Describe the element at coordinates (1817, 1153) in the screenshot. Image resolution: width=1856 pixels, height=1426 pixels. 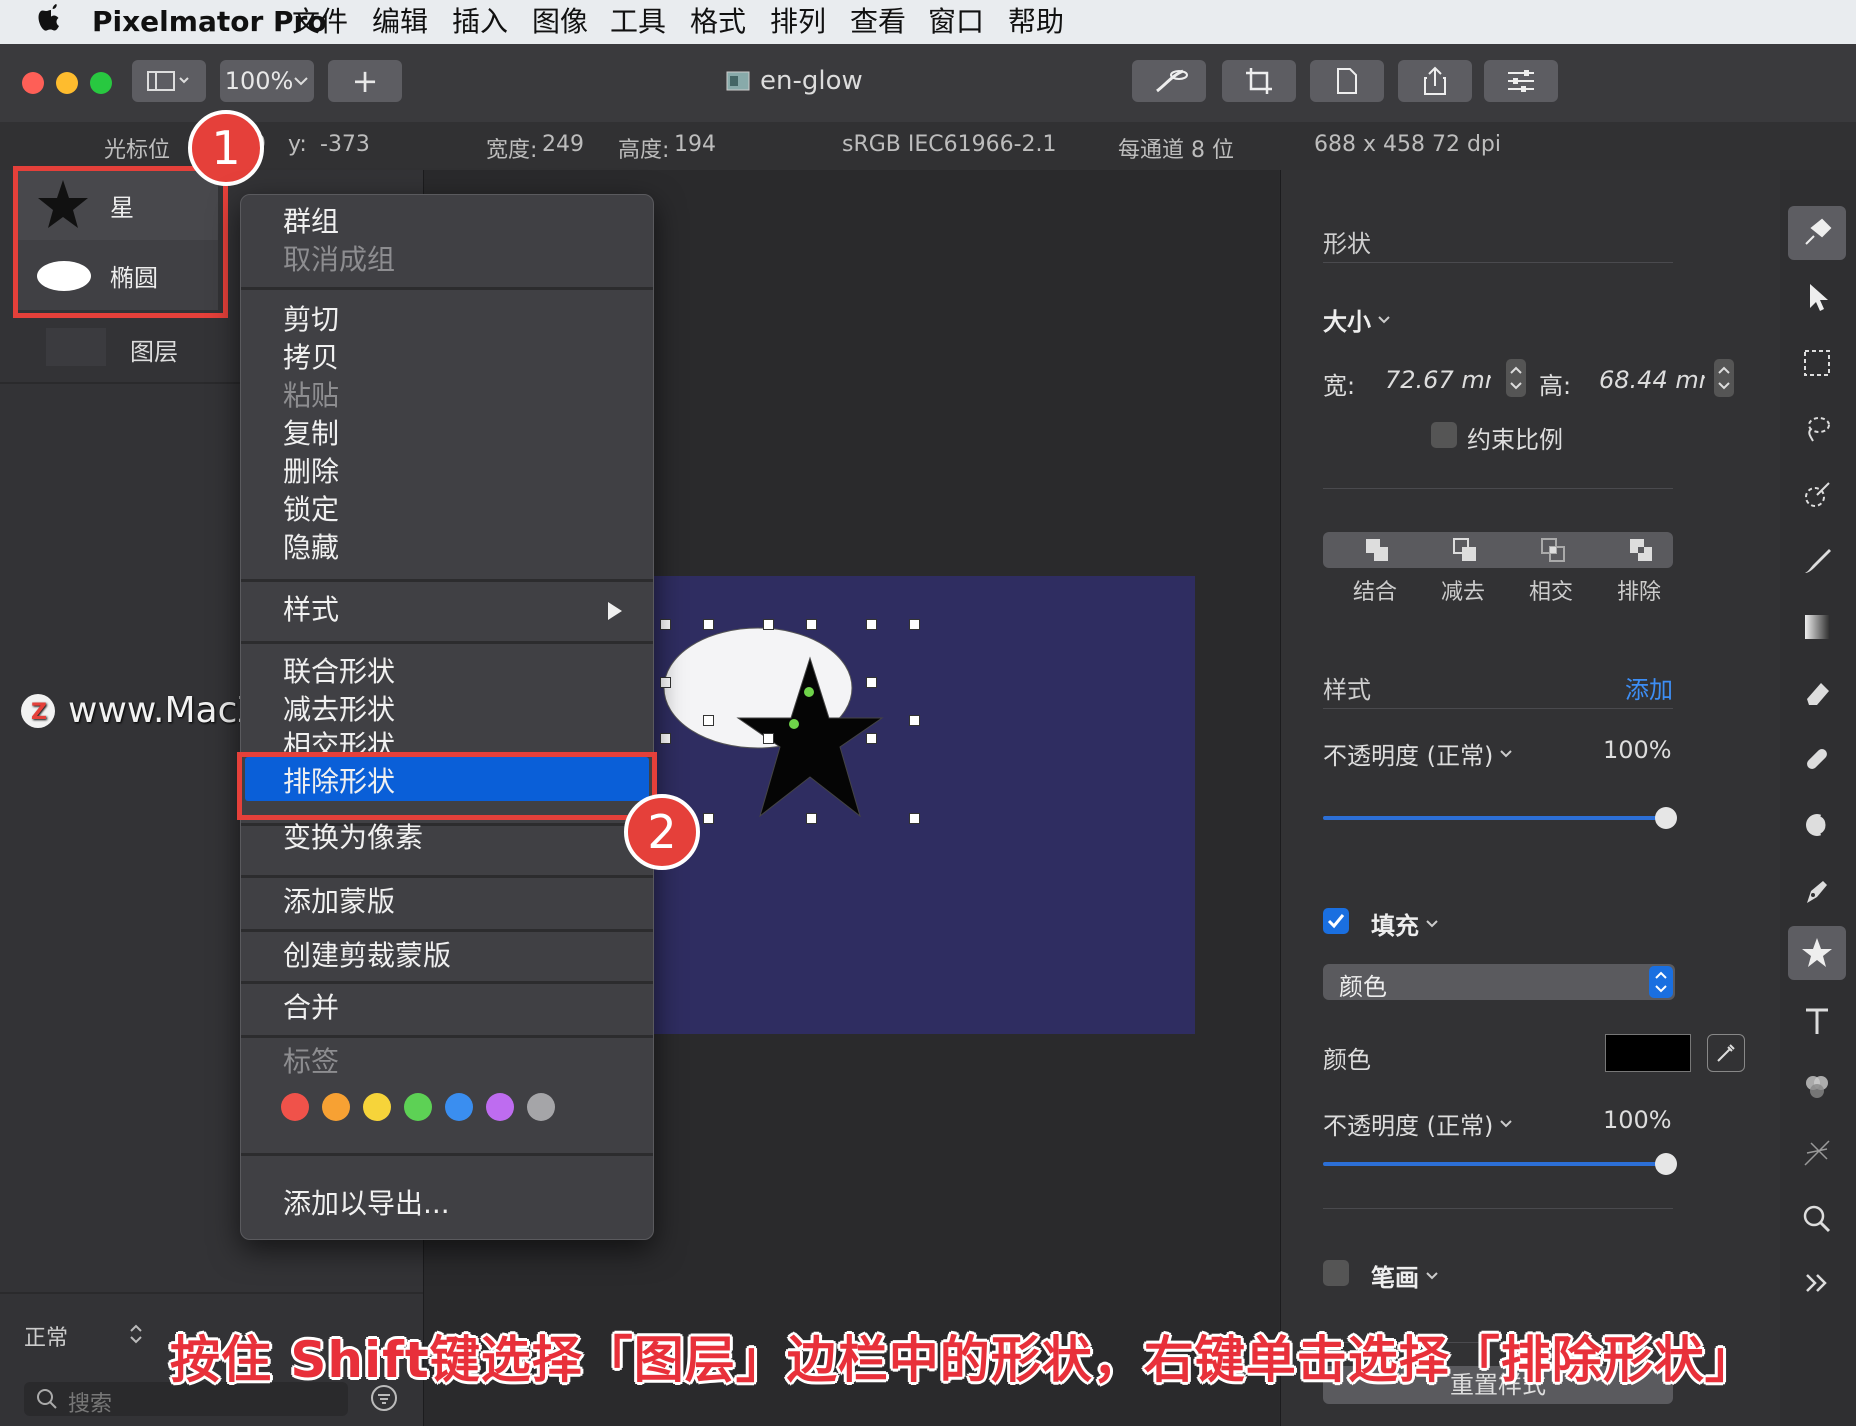
I see `effects-tool` at that location.